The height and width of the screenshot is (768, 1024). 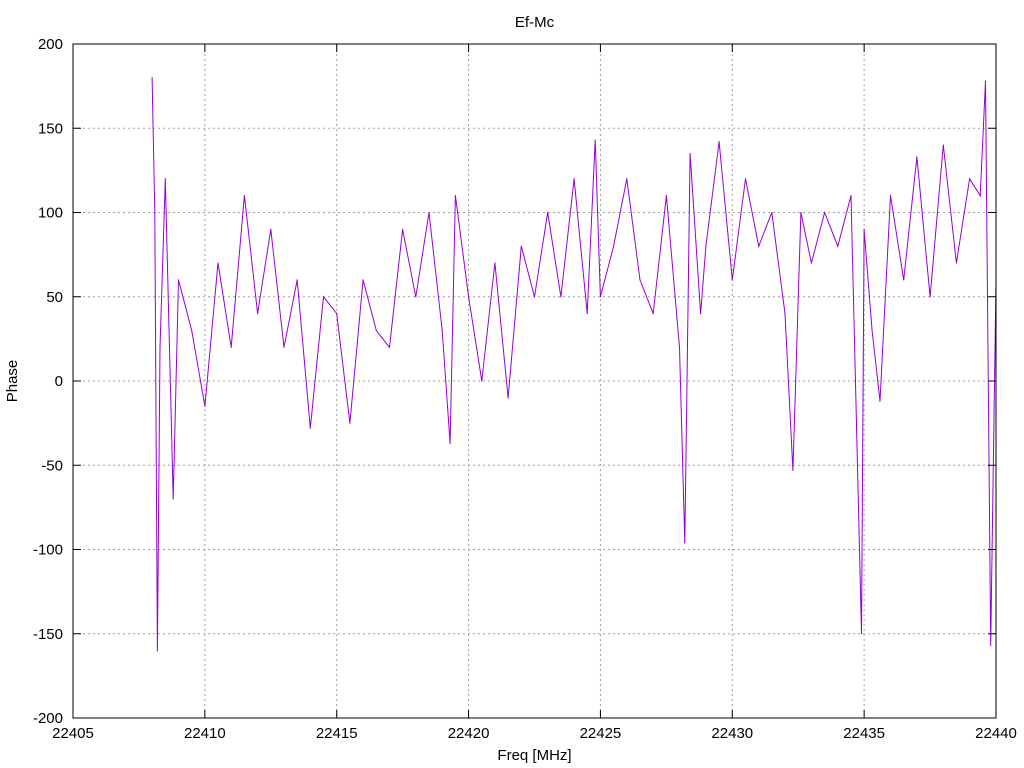 What do you see at coordinates (50, 128) in the screenshot?
I see `y-tick-label: 150` at bounding box center [50, 128].